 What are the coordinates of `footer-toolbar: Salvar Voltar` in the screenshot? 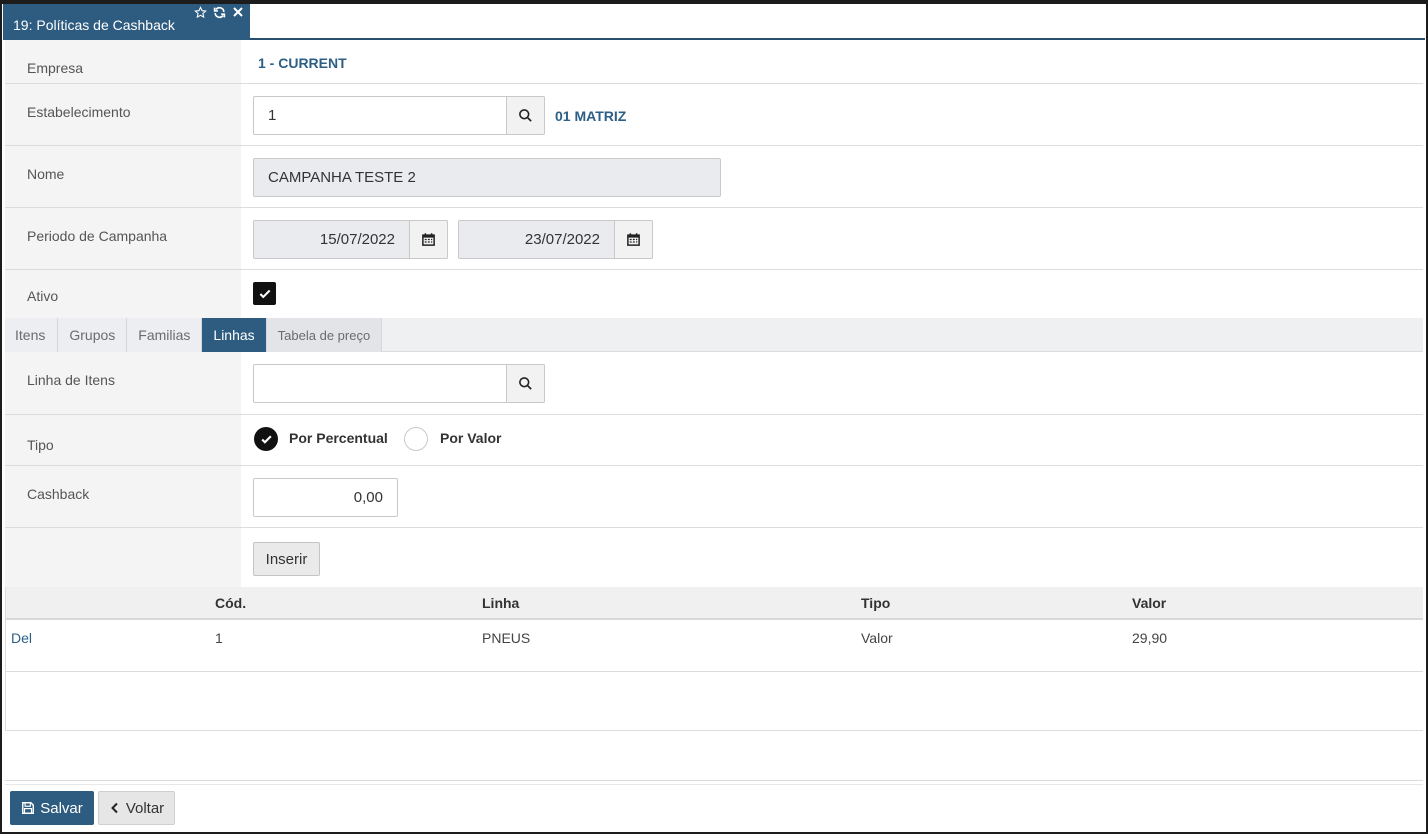 It's located at (714, 805).